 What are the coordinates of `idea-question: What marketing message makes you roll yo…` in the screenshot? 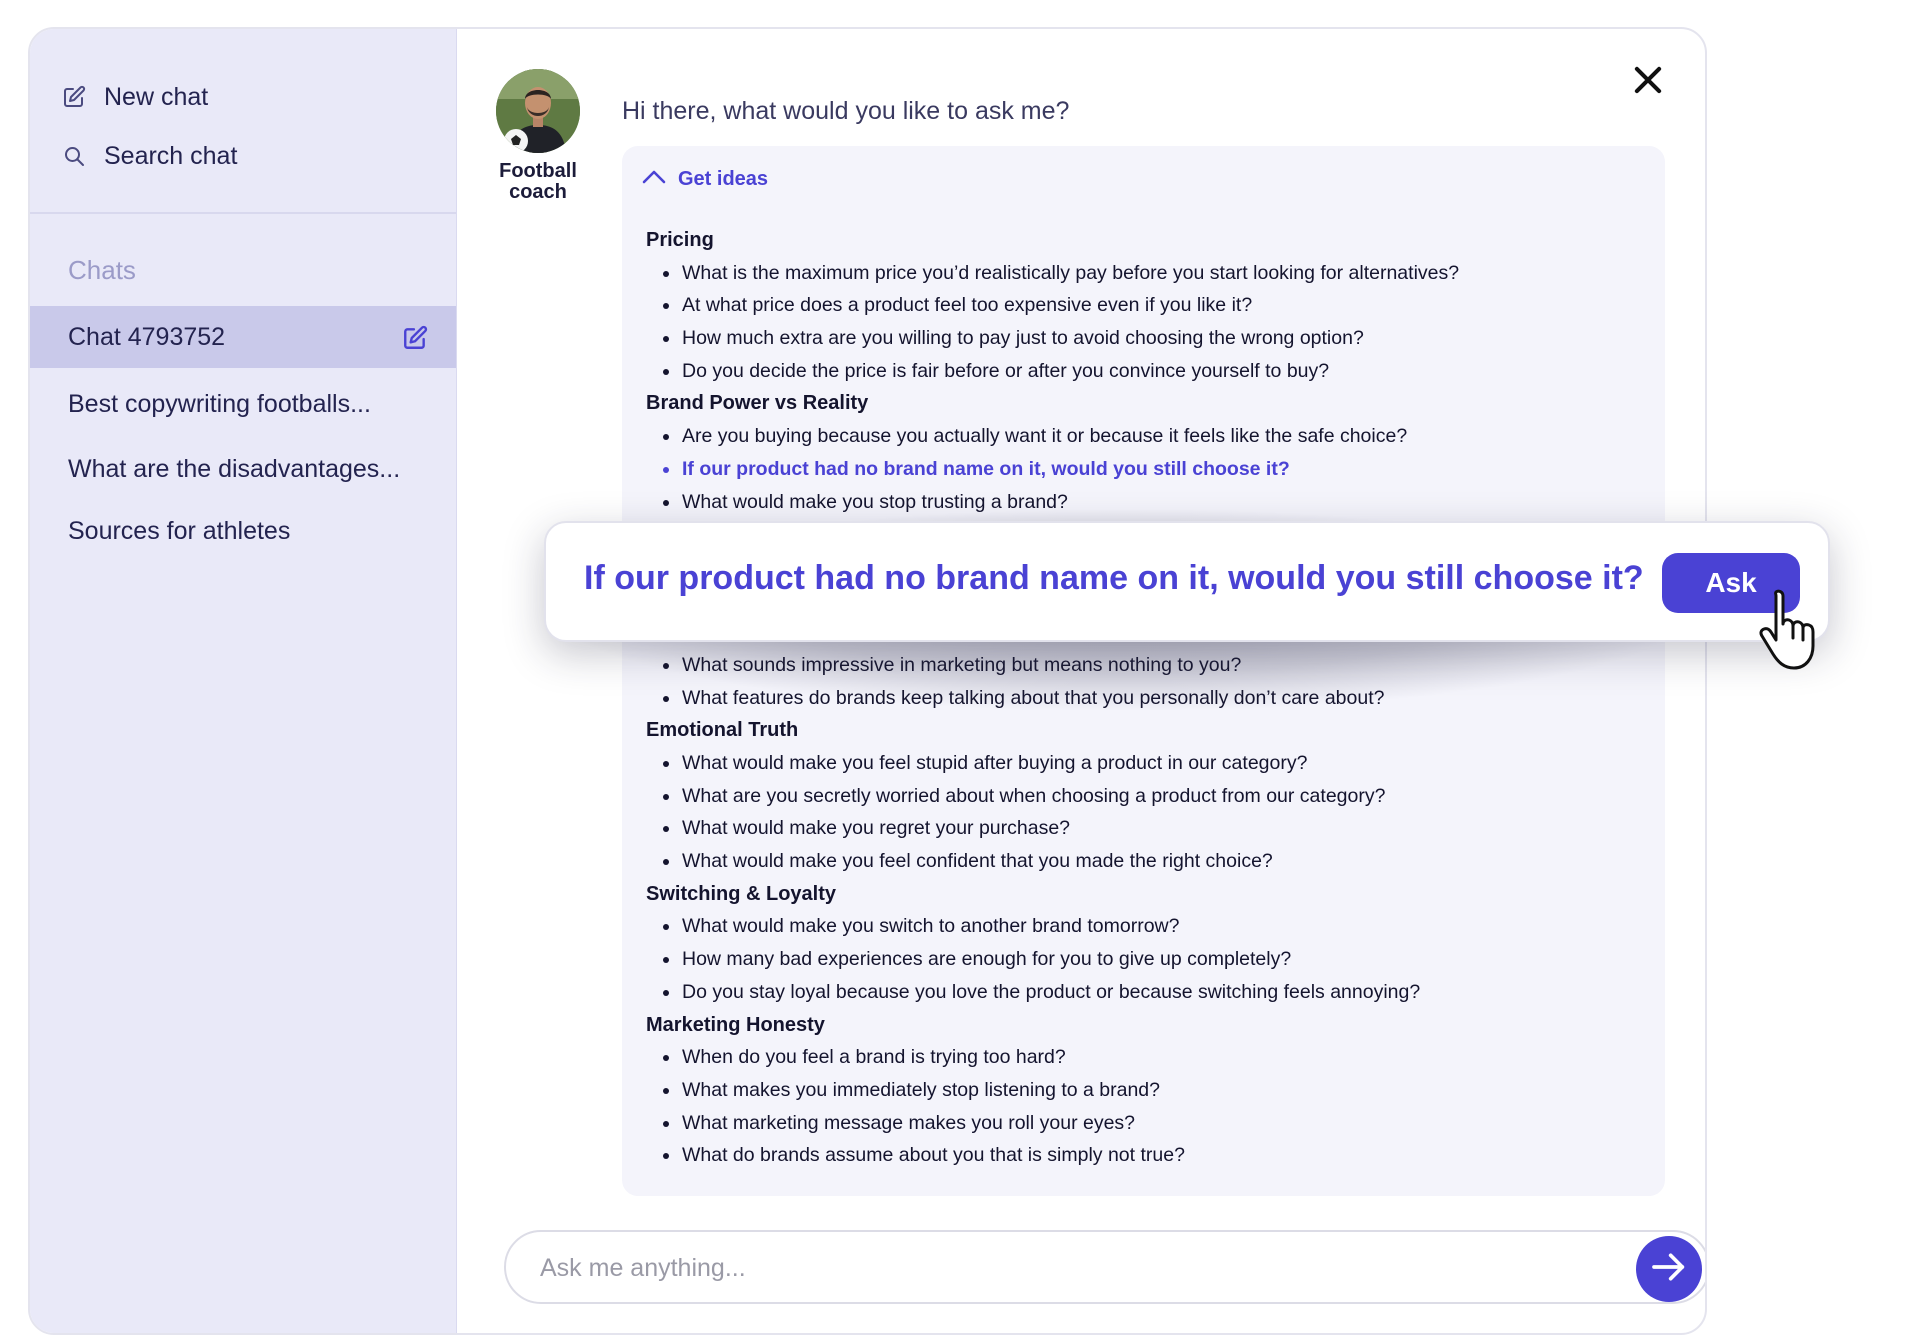 It's located at (1145, 1123).